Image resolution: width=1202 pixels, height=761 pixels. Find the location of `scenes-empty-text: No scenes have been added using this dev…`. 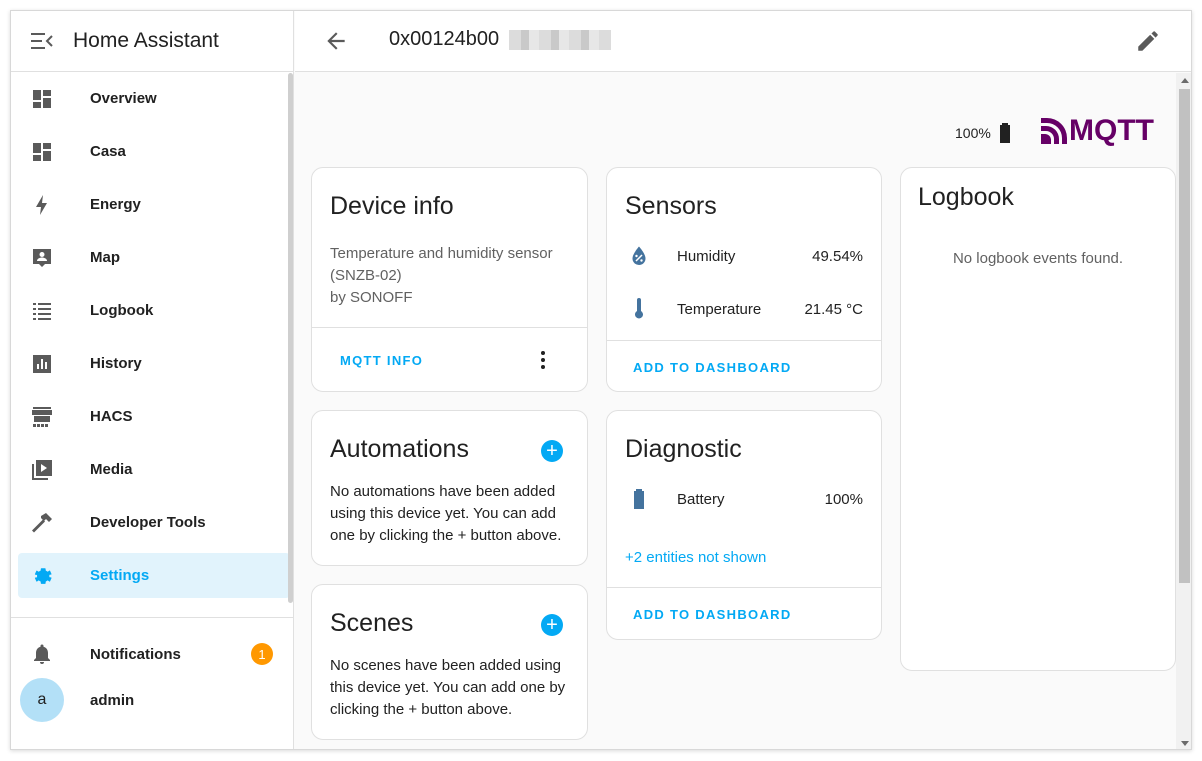

scenes-empty-text: No scenes have been added using this dev… is located at coordinates (448, 687).